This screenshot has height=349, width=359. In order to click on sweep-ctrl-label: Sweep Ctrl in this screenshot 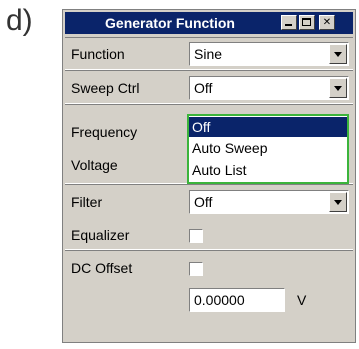, I will do `click(105, 88)`.